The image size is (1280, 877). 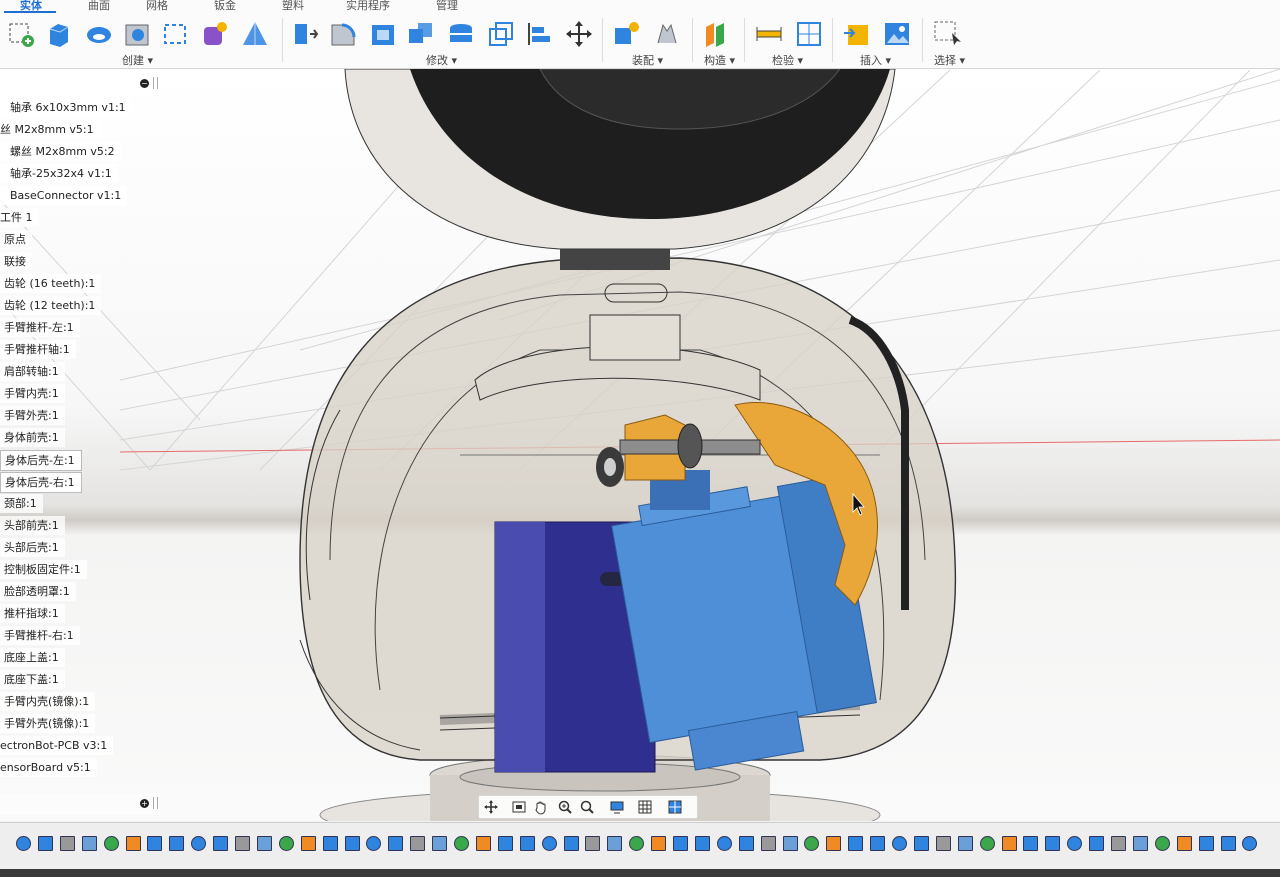 What do you see at coordinates (175, 34) in the screenshot?
I see `pattern-icon` at bounding box center [175, 34].